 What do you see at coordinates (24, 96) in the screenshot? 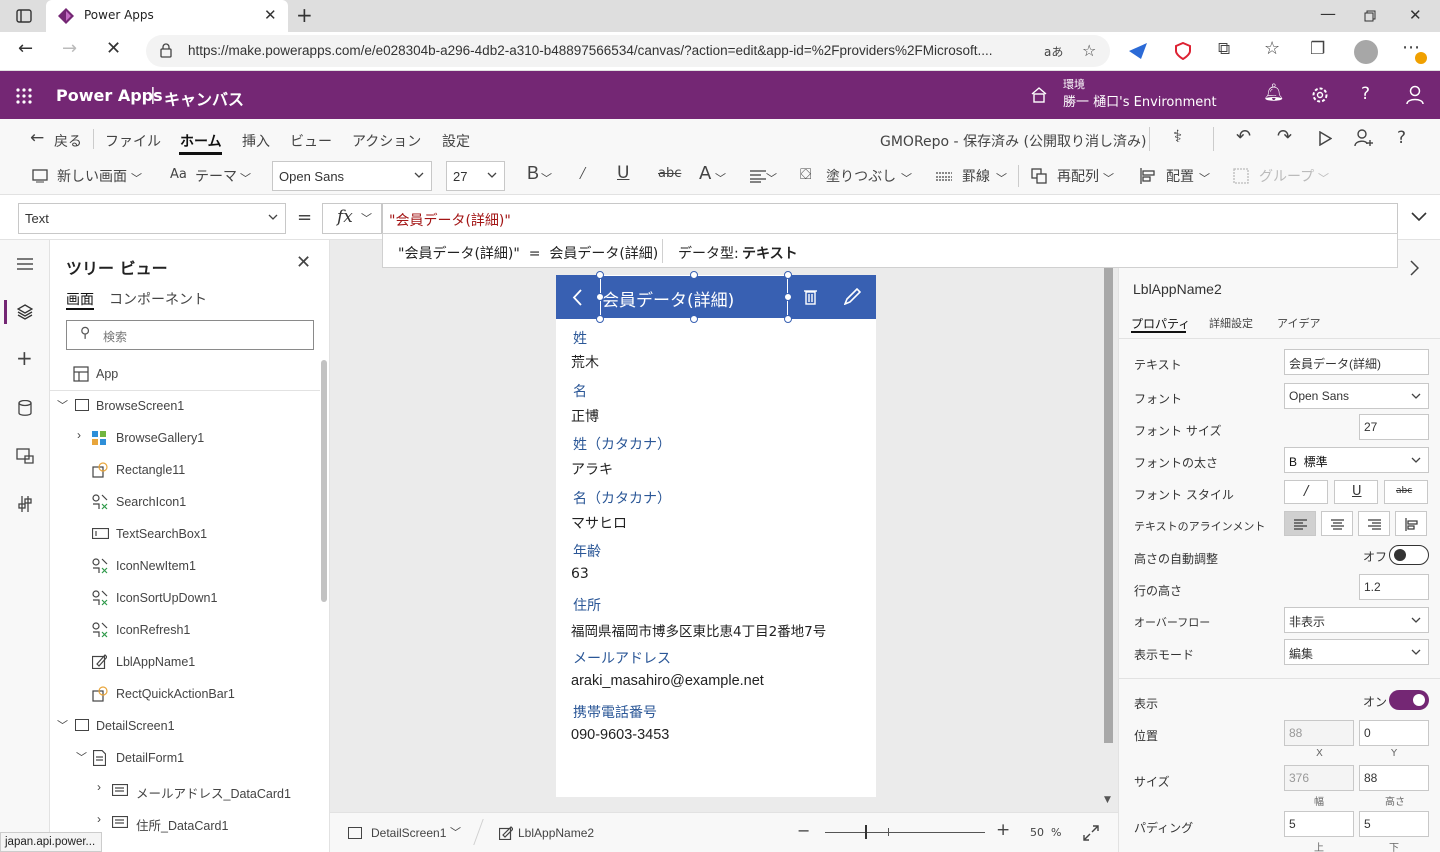
I see `app-launcher-icon` at bounding box center [24, 96].